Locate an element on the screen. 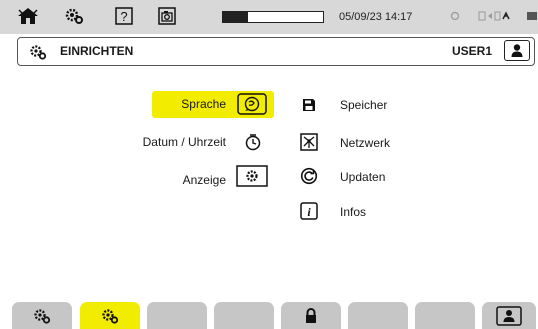 The height and width of the screenshot is (329, 538). bottom-tab-bar is located at coordinates (269, 315).